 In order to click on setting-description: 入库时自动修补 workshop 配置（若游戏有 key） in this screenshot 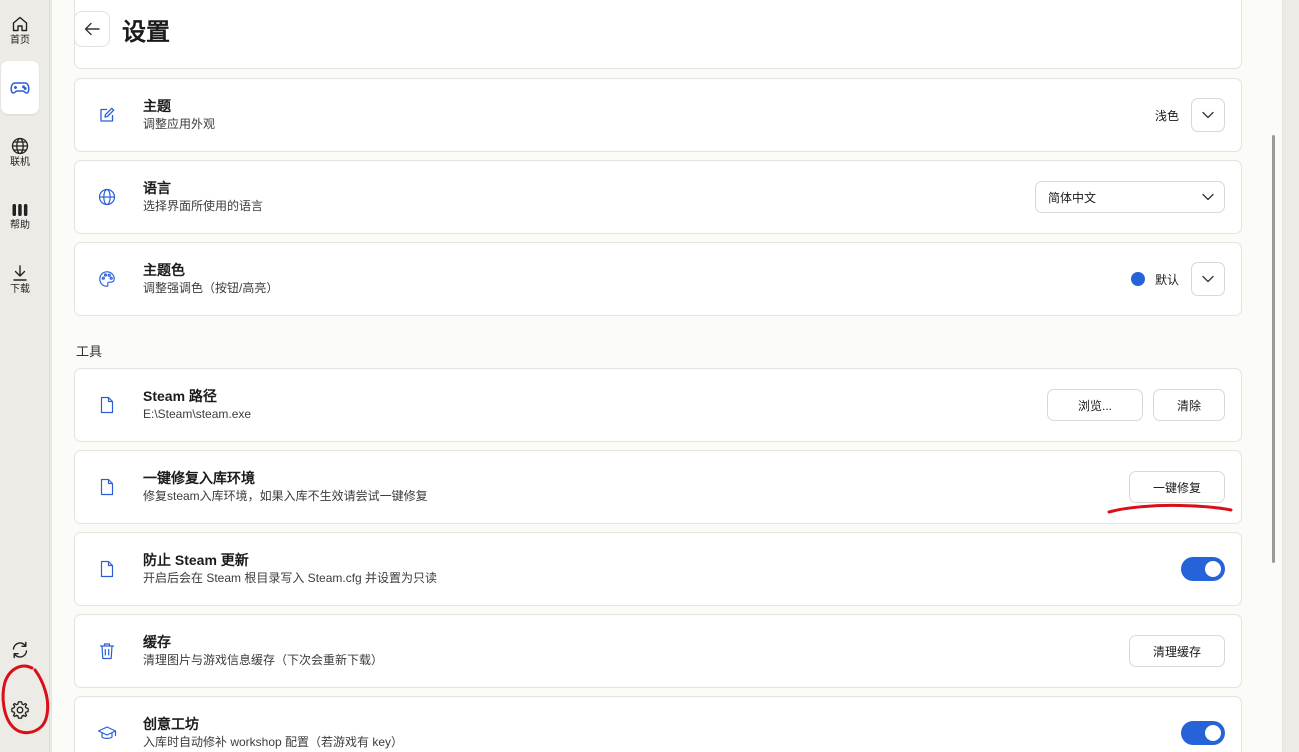, I will do `click(273, 742)`.